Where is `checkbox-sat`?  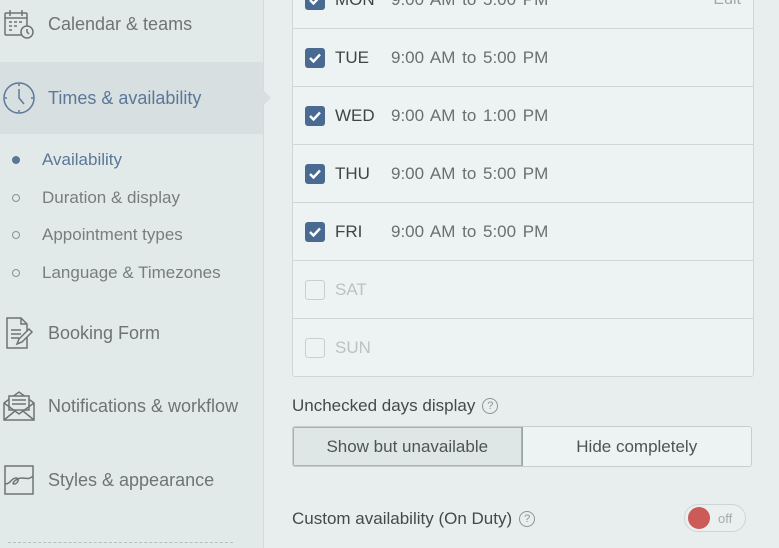 checkbox-sat is located at coordinates (315, 289).